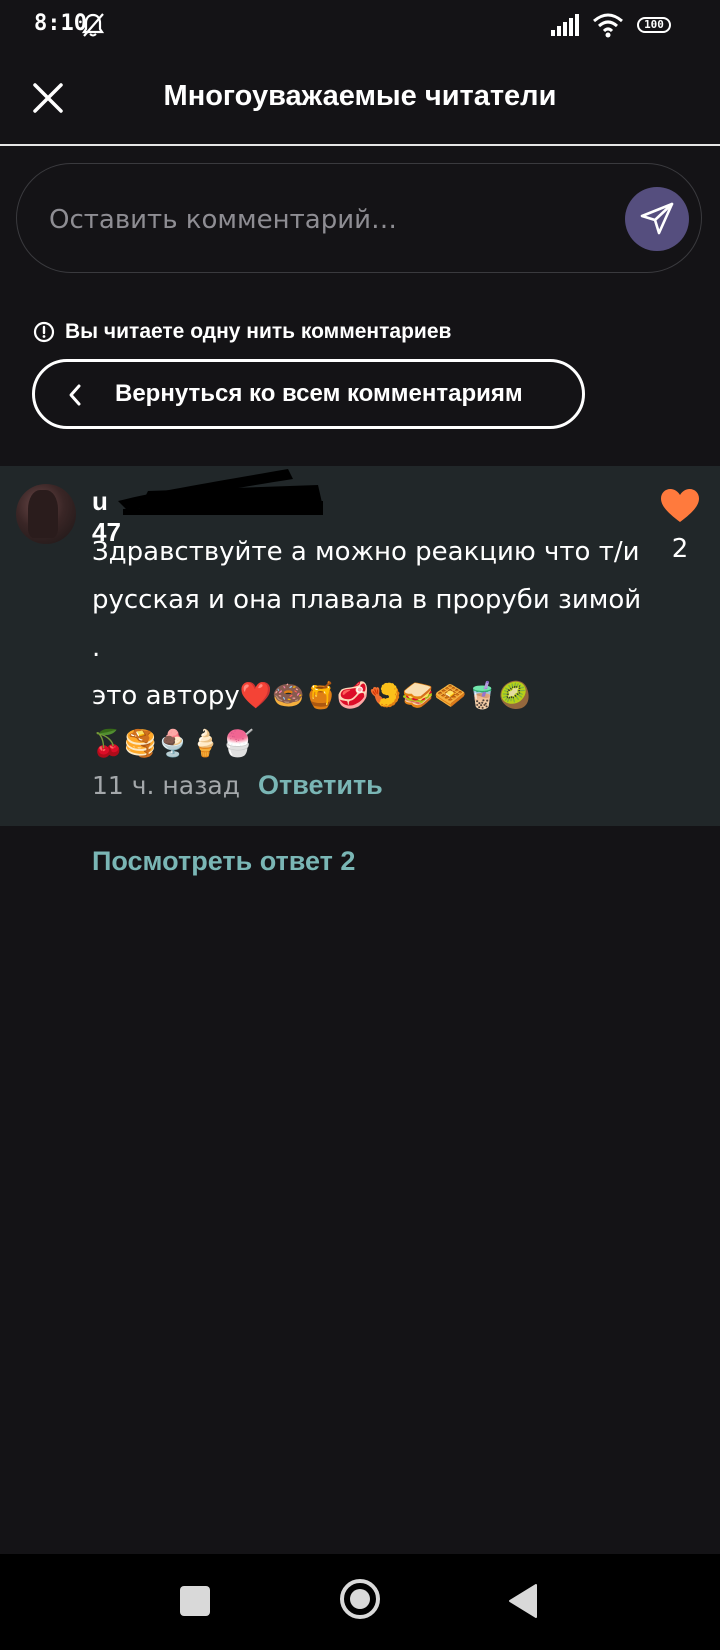 Image resolution: width=720 pixels, height=1650 pixels. I want to click on bell-off-icon, so click(93, 27).